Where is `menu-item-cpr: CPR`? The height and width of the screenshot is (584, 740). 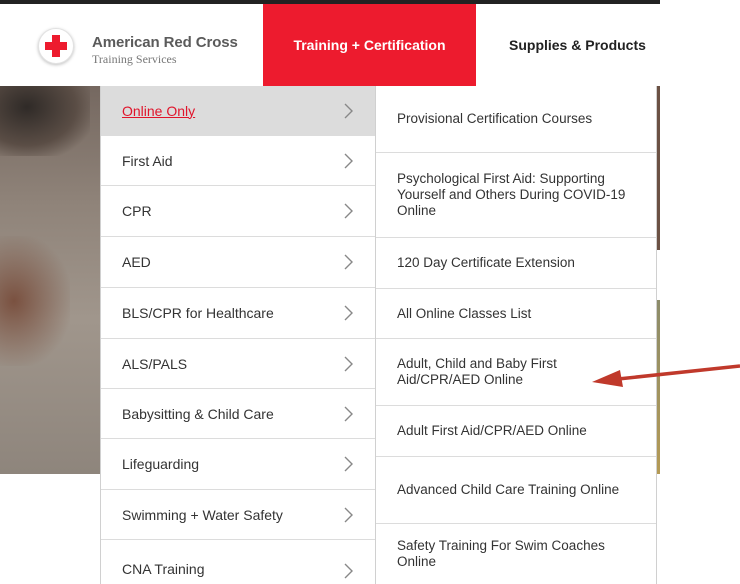
menu-item-cpr: CPR is located at coordinates (238, 211).